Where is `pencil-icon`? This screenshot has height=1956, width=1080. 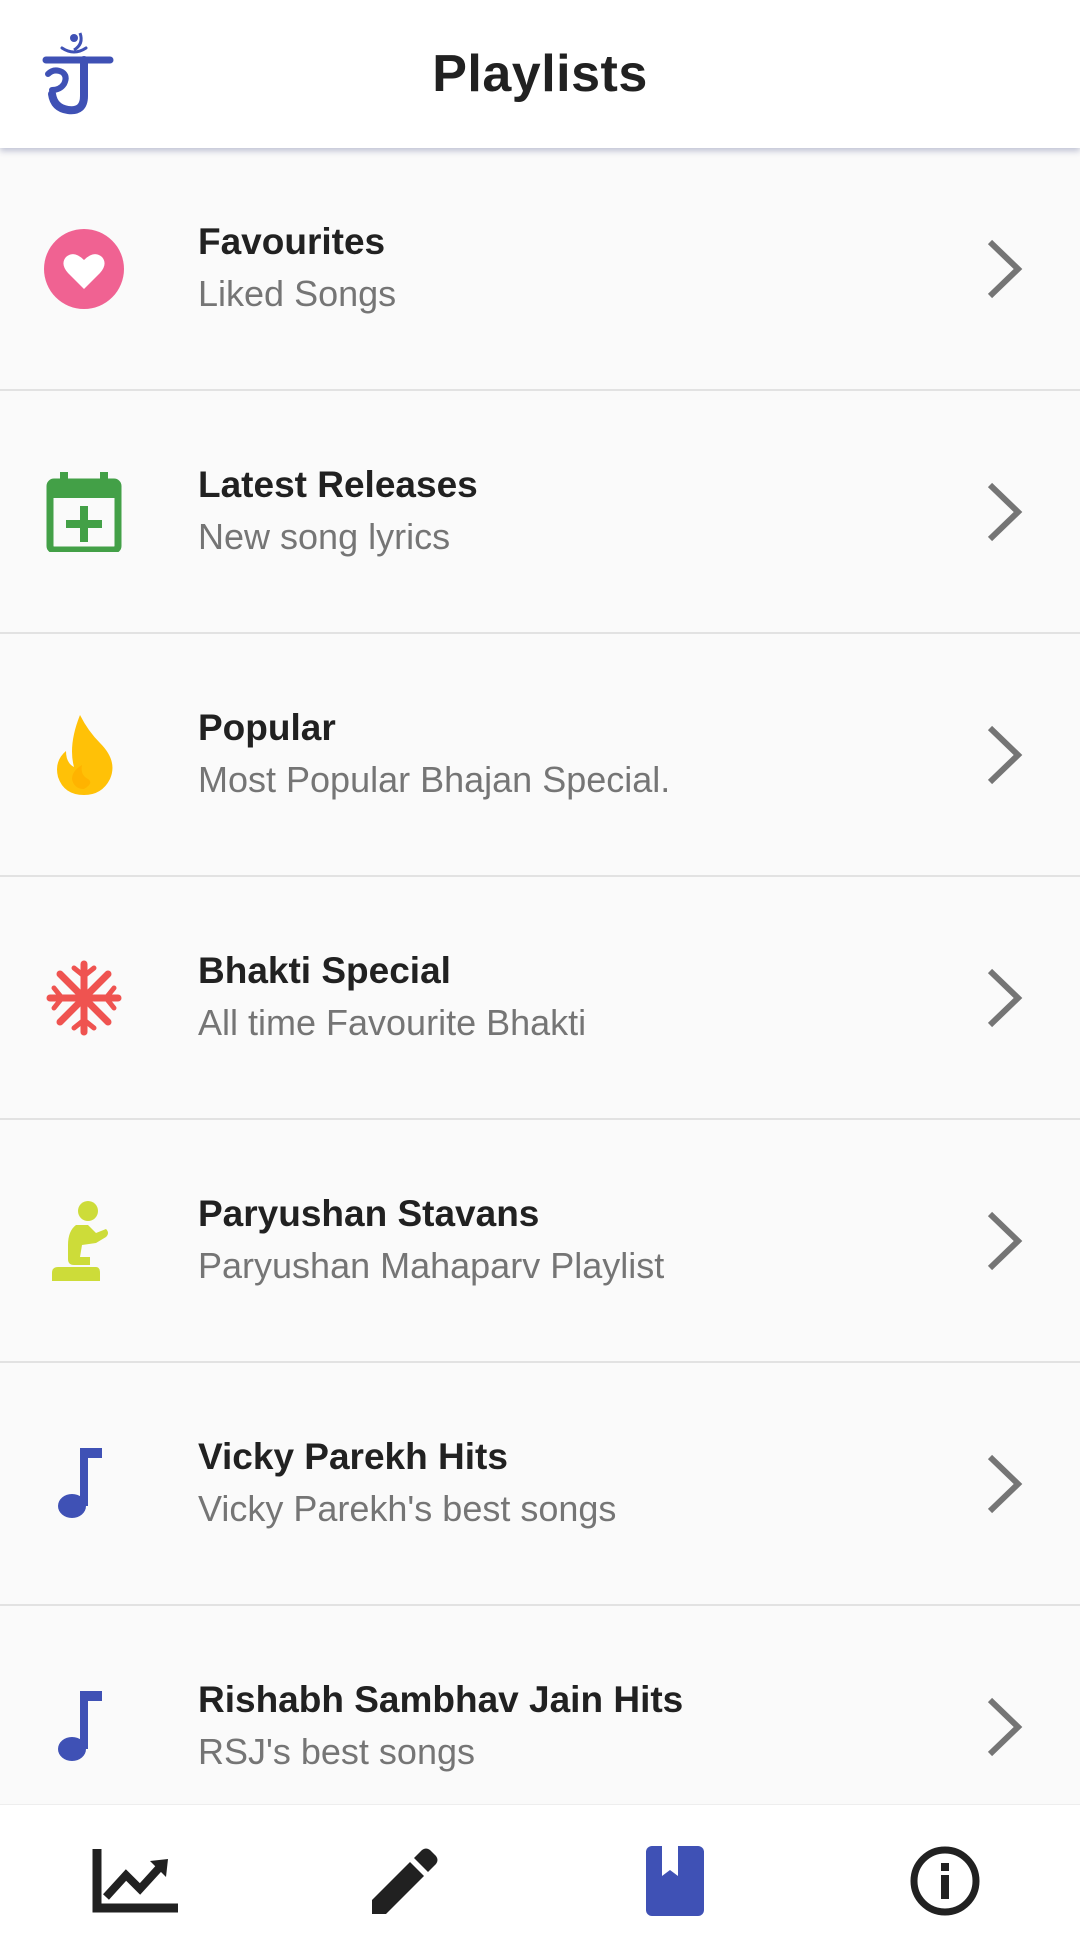
pencil-icon is located at coordinates (405, 1881).